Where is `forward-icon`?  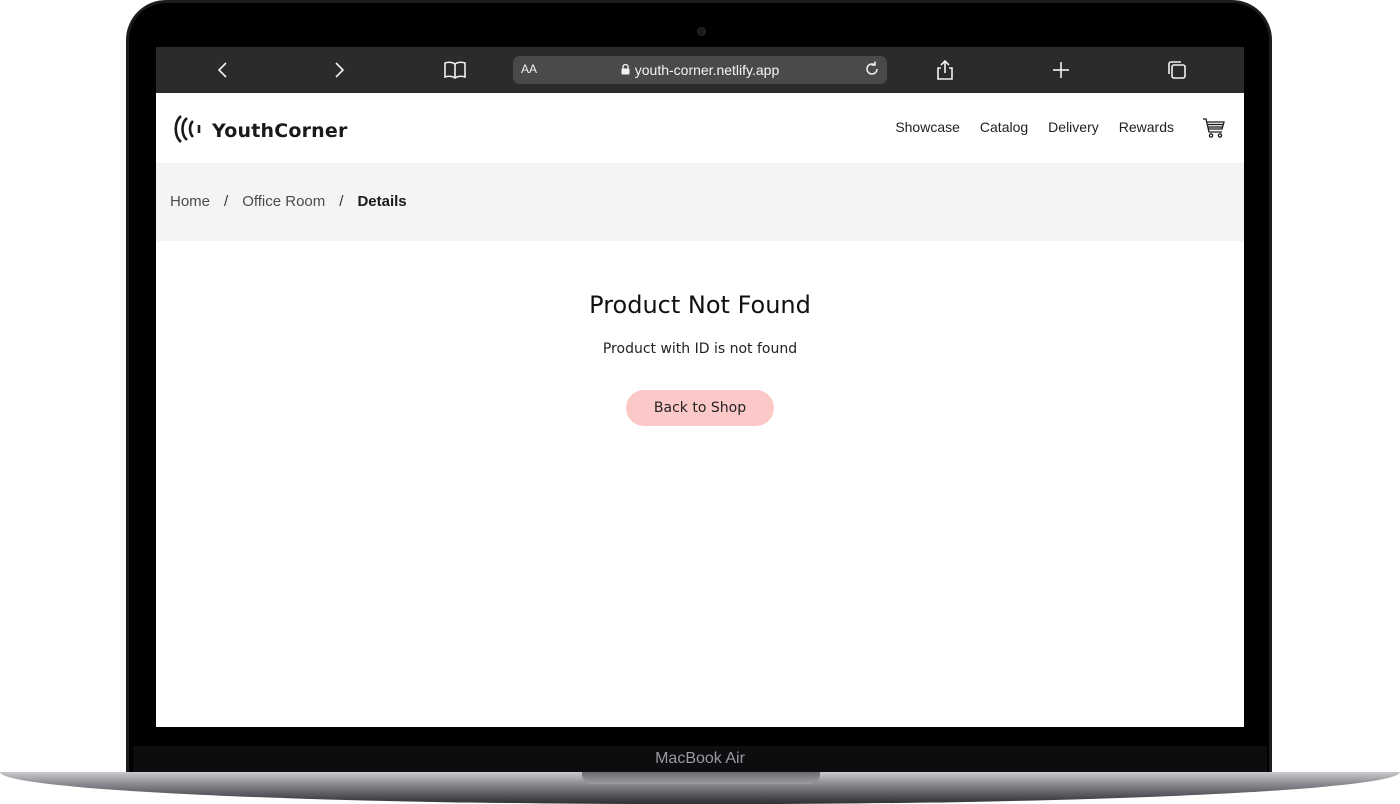
forward-icon is located at coordinates (339, 70).